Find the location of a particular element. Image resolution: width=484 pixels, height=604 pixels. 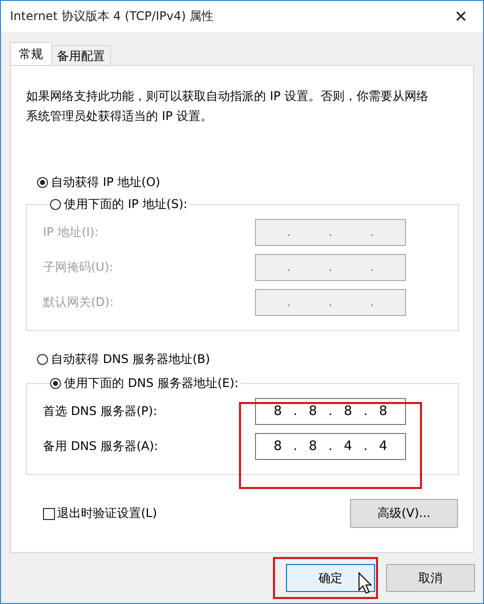

field-label: 默认网关(D): is located at coordinates (79, 302).